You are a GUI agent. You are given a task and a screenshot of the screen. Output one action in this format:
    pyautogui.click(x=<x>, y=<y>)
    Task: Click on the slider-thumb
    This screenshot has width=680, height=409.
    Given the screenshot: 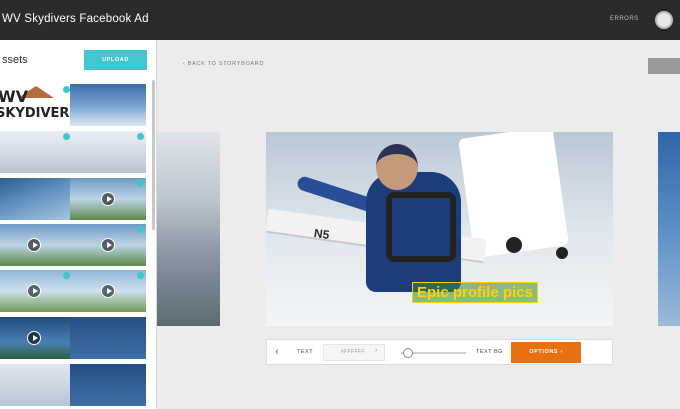 What is the action you would take?
    pyautogui.click(x=407, y=353)
    